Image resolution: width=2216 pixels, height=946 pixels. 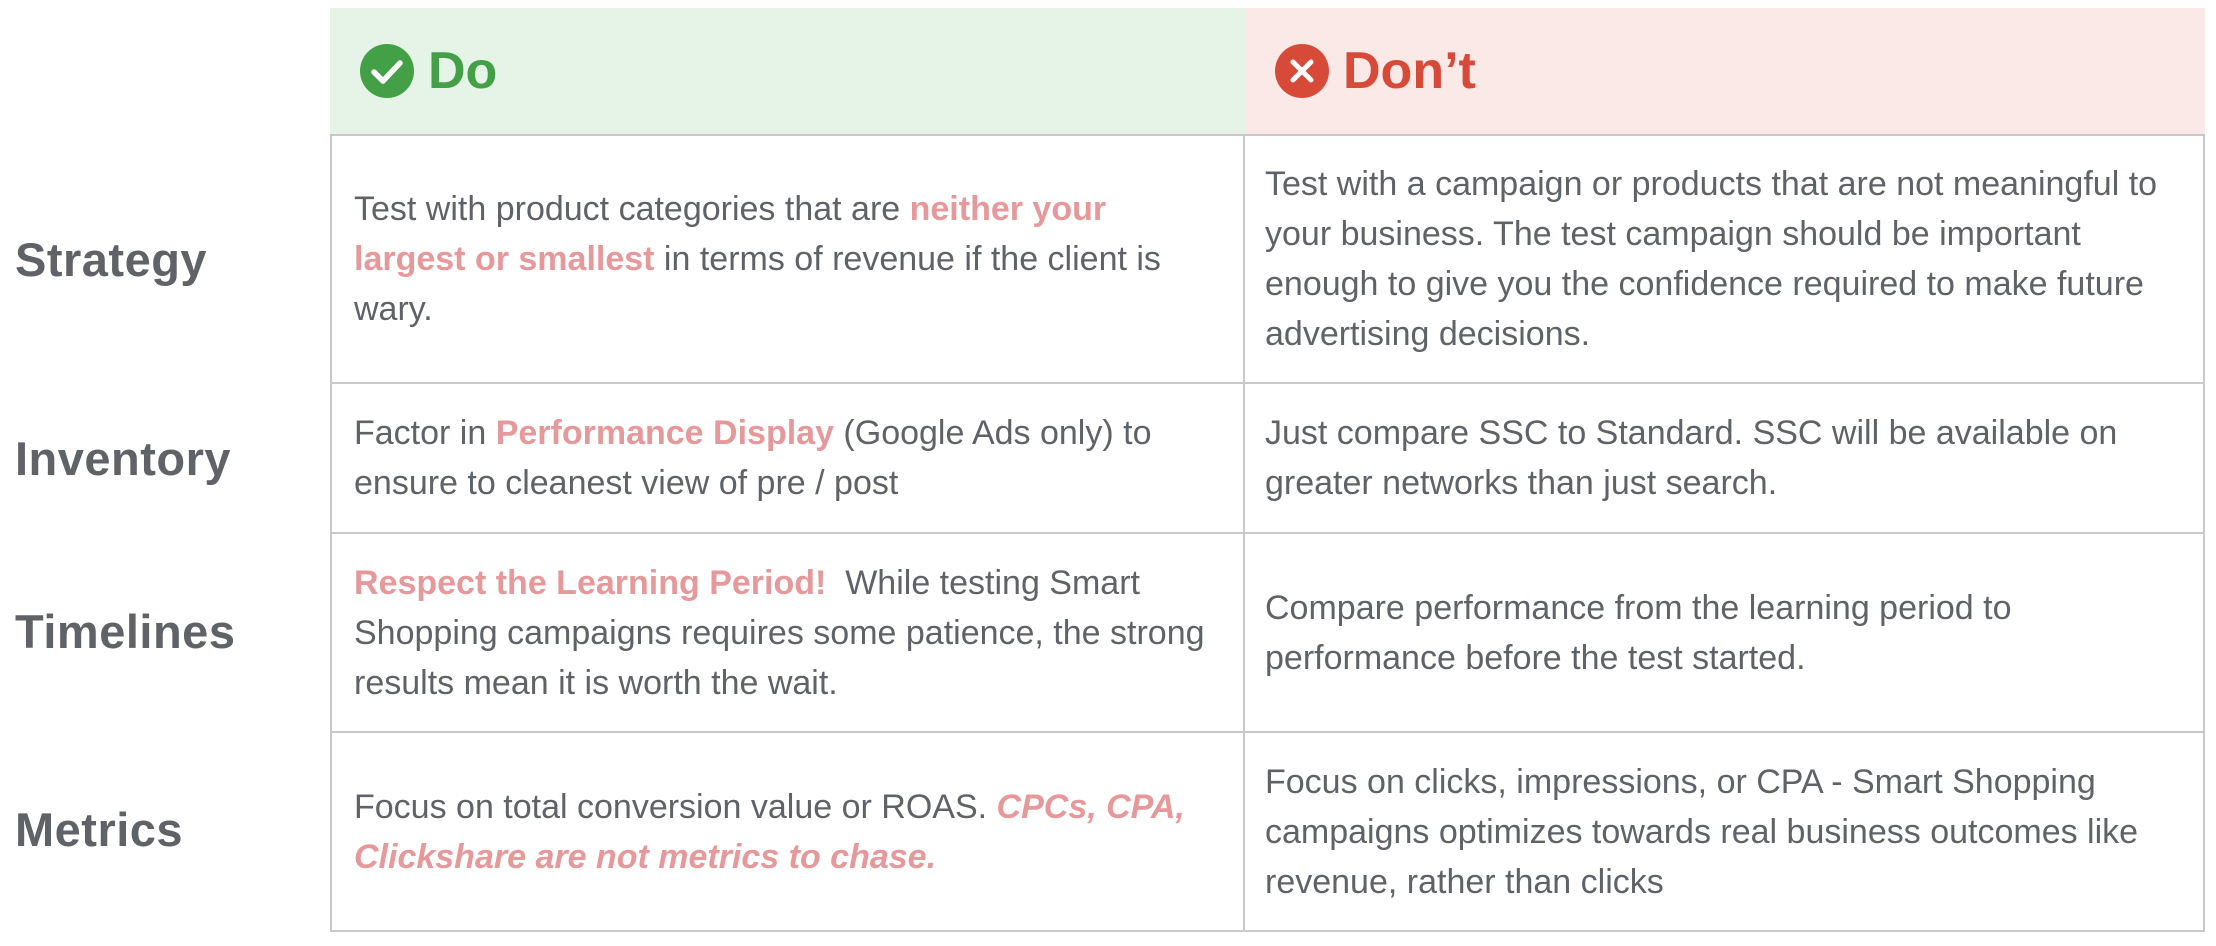 I want to click on row-label-metrics: Metrics, so click(x=99, y=829).